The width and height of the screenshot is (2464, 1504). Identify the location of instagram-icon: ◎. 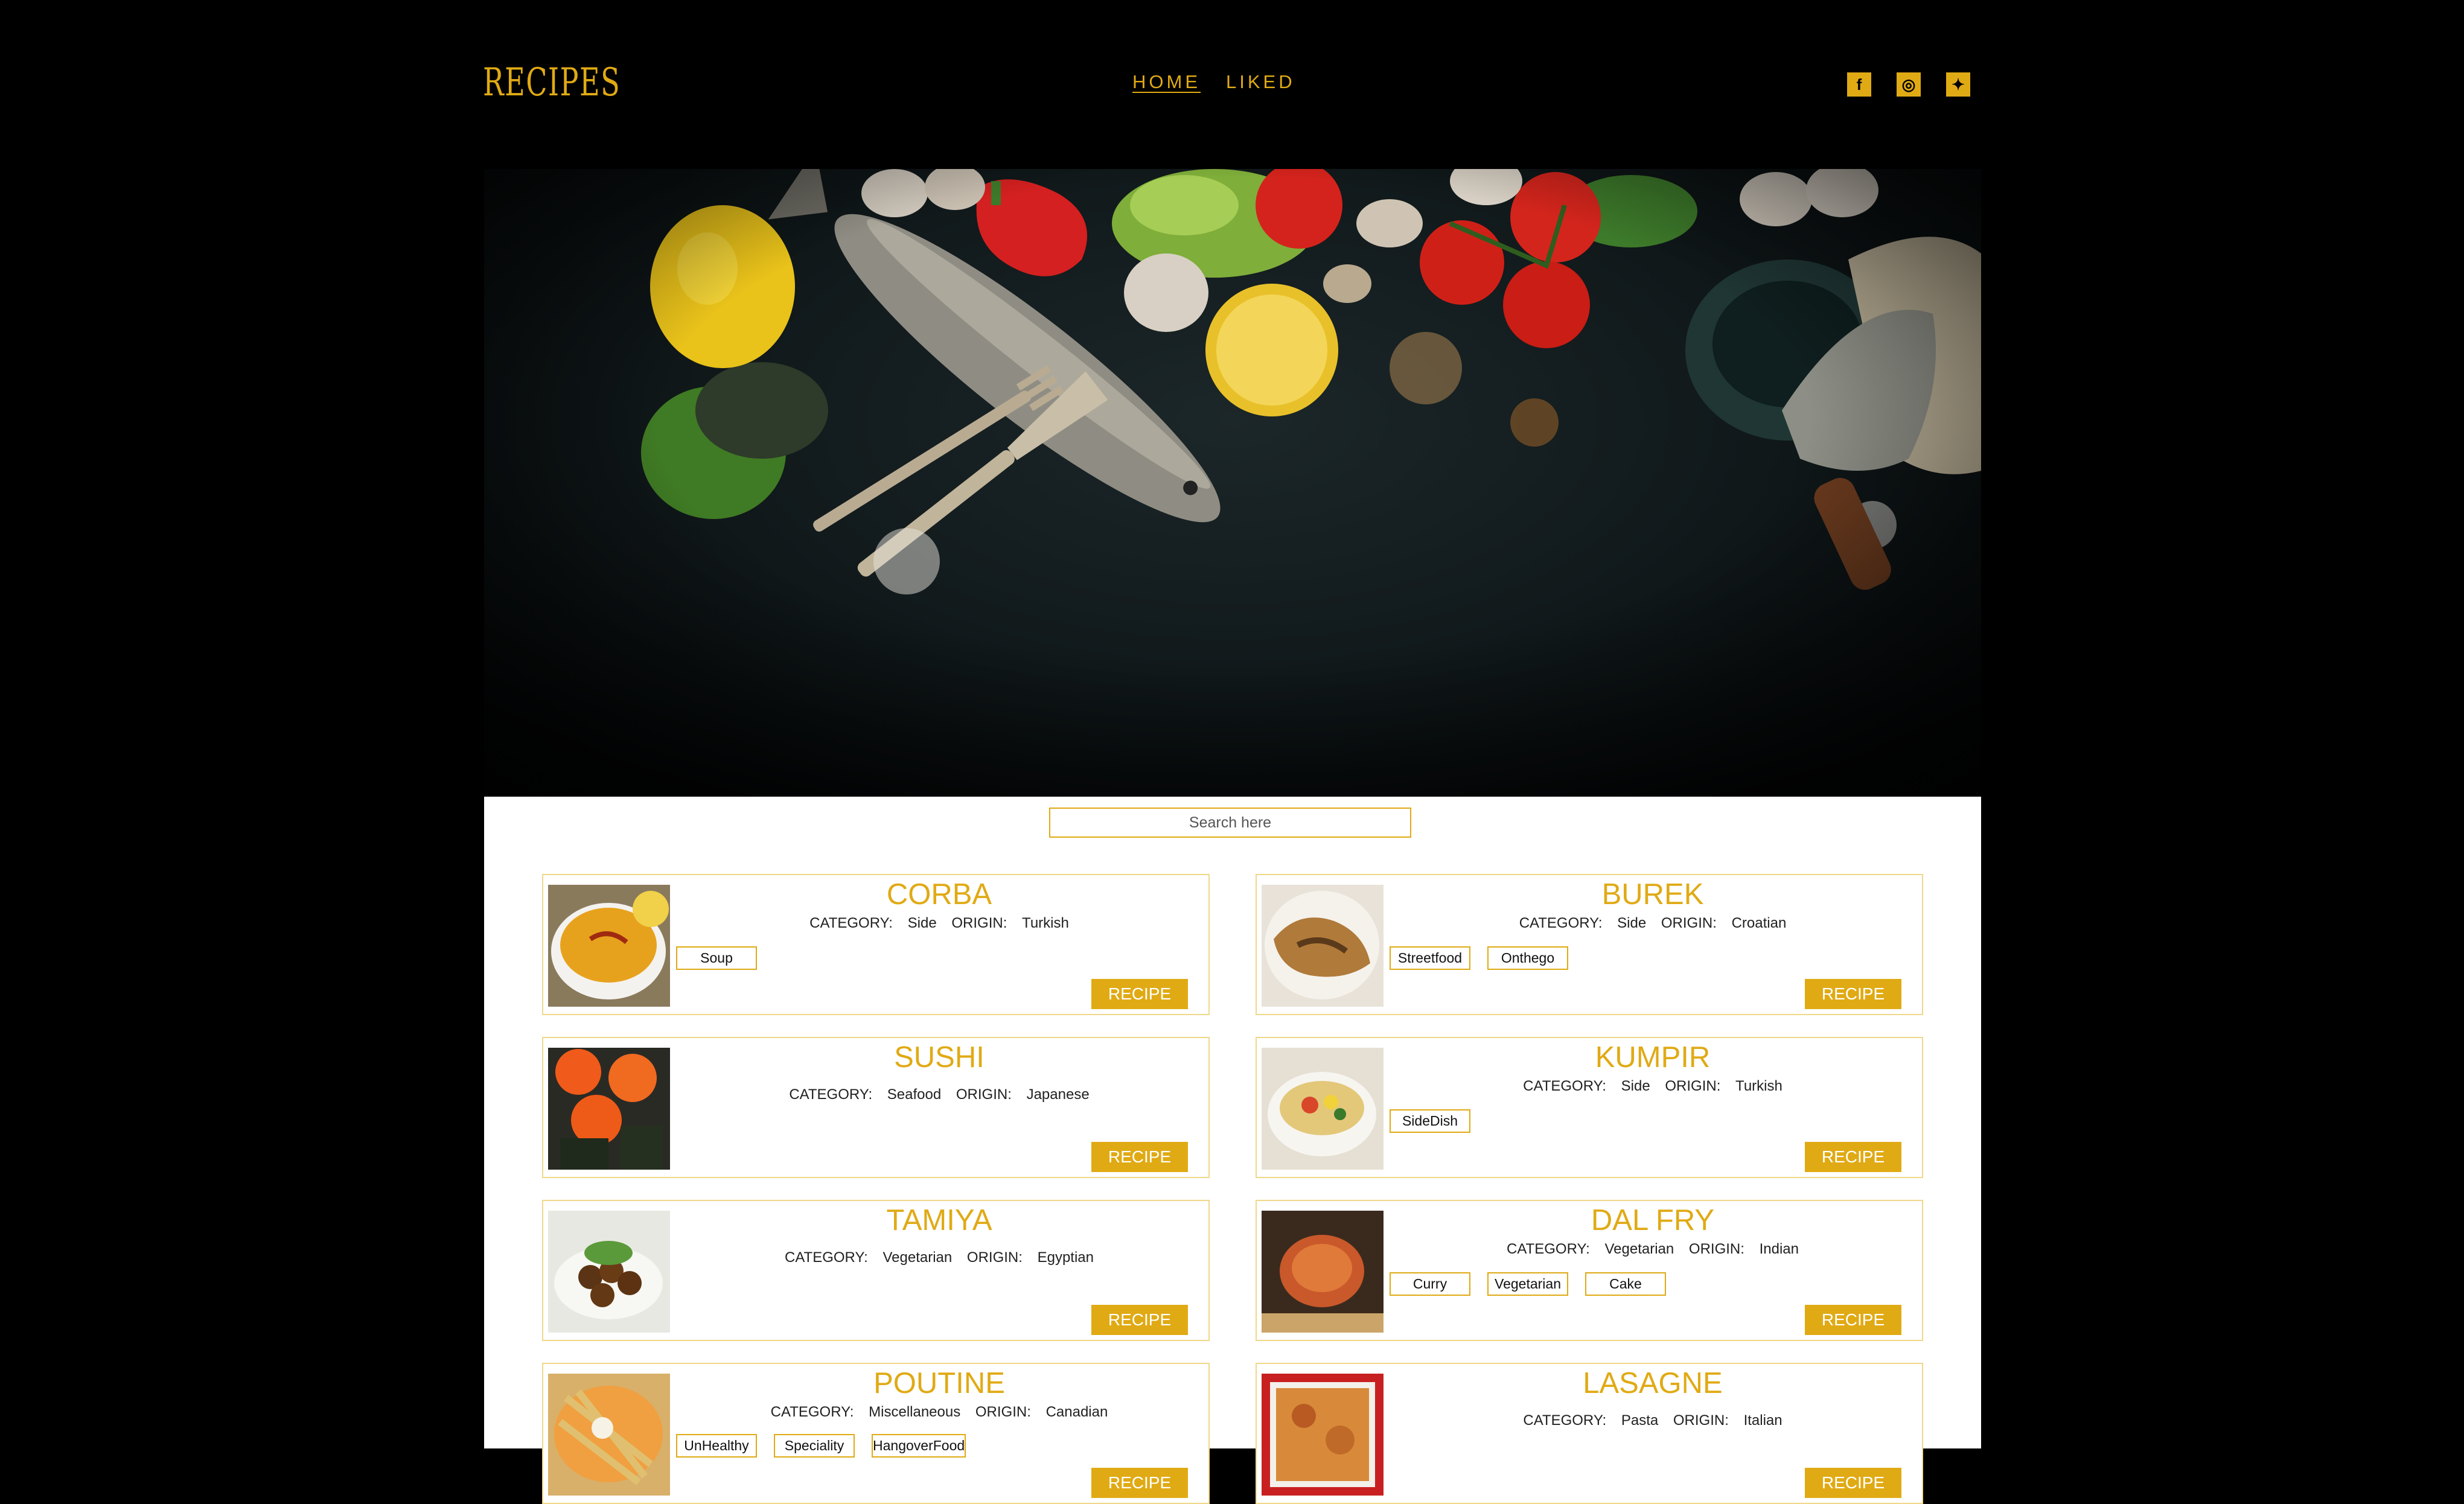
(1909, 84).